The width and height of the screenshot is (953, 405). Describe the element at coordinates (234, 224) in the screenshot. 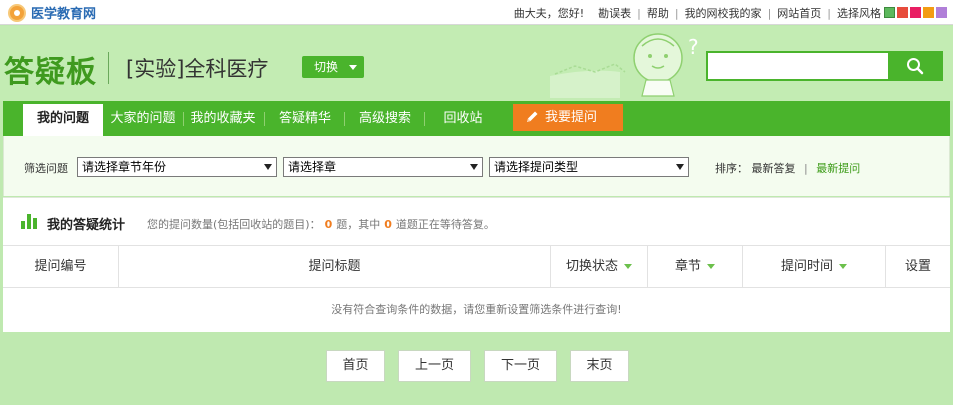

I see `stats-prefix: 您的提问数量(包括回收站的题目)：` at that location.